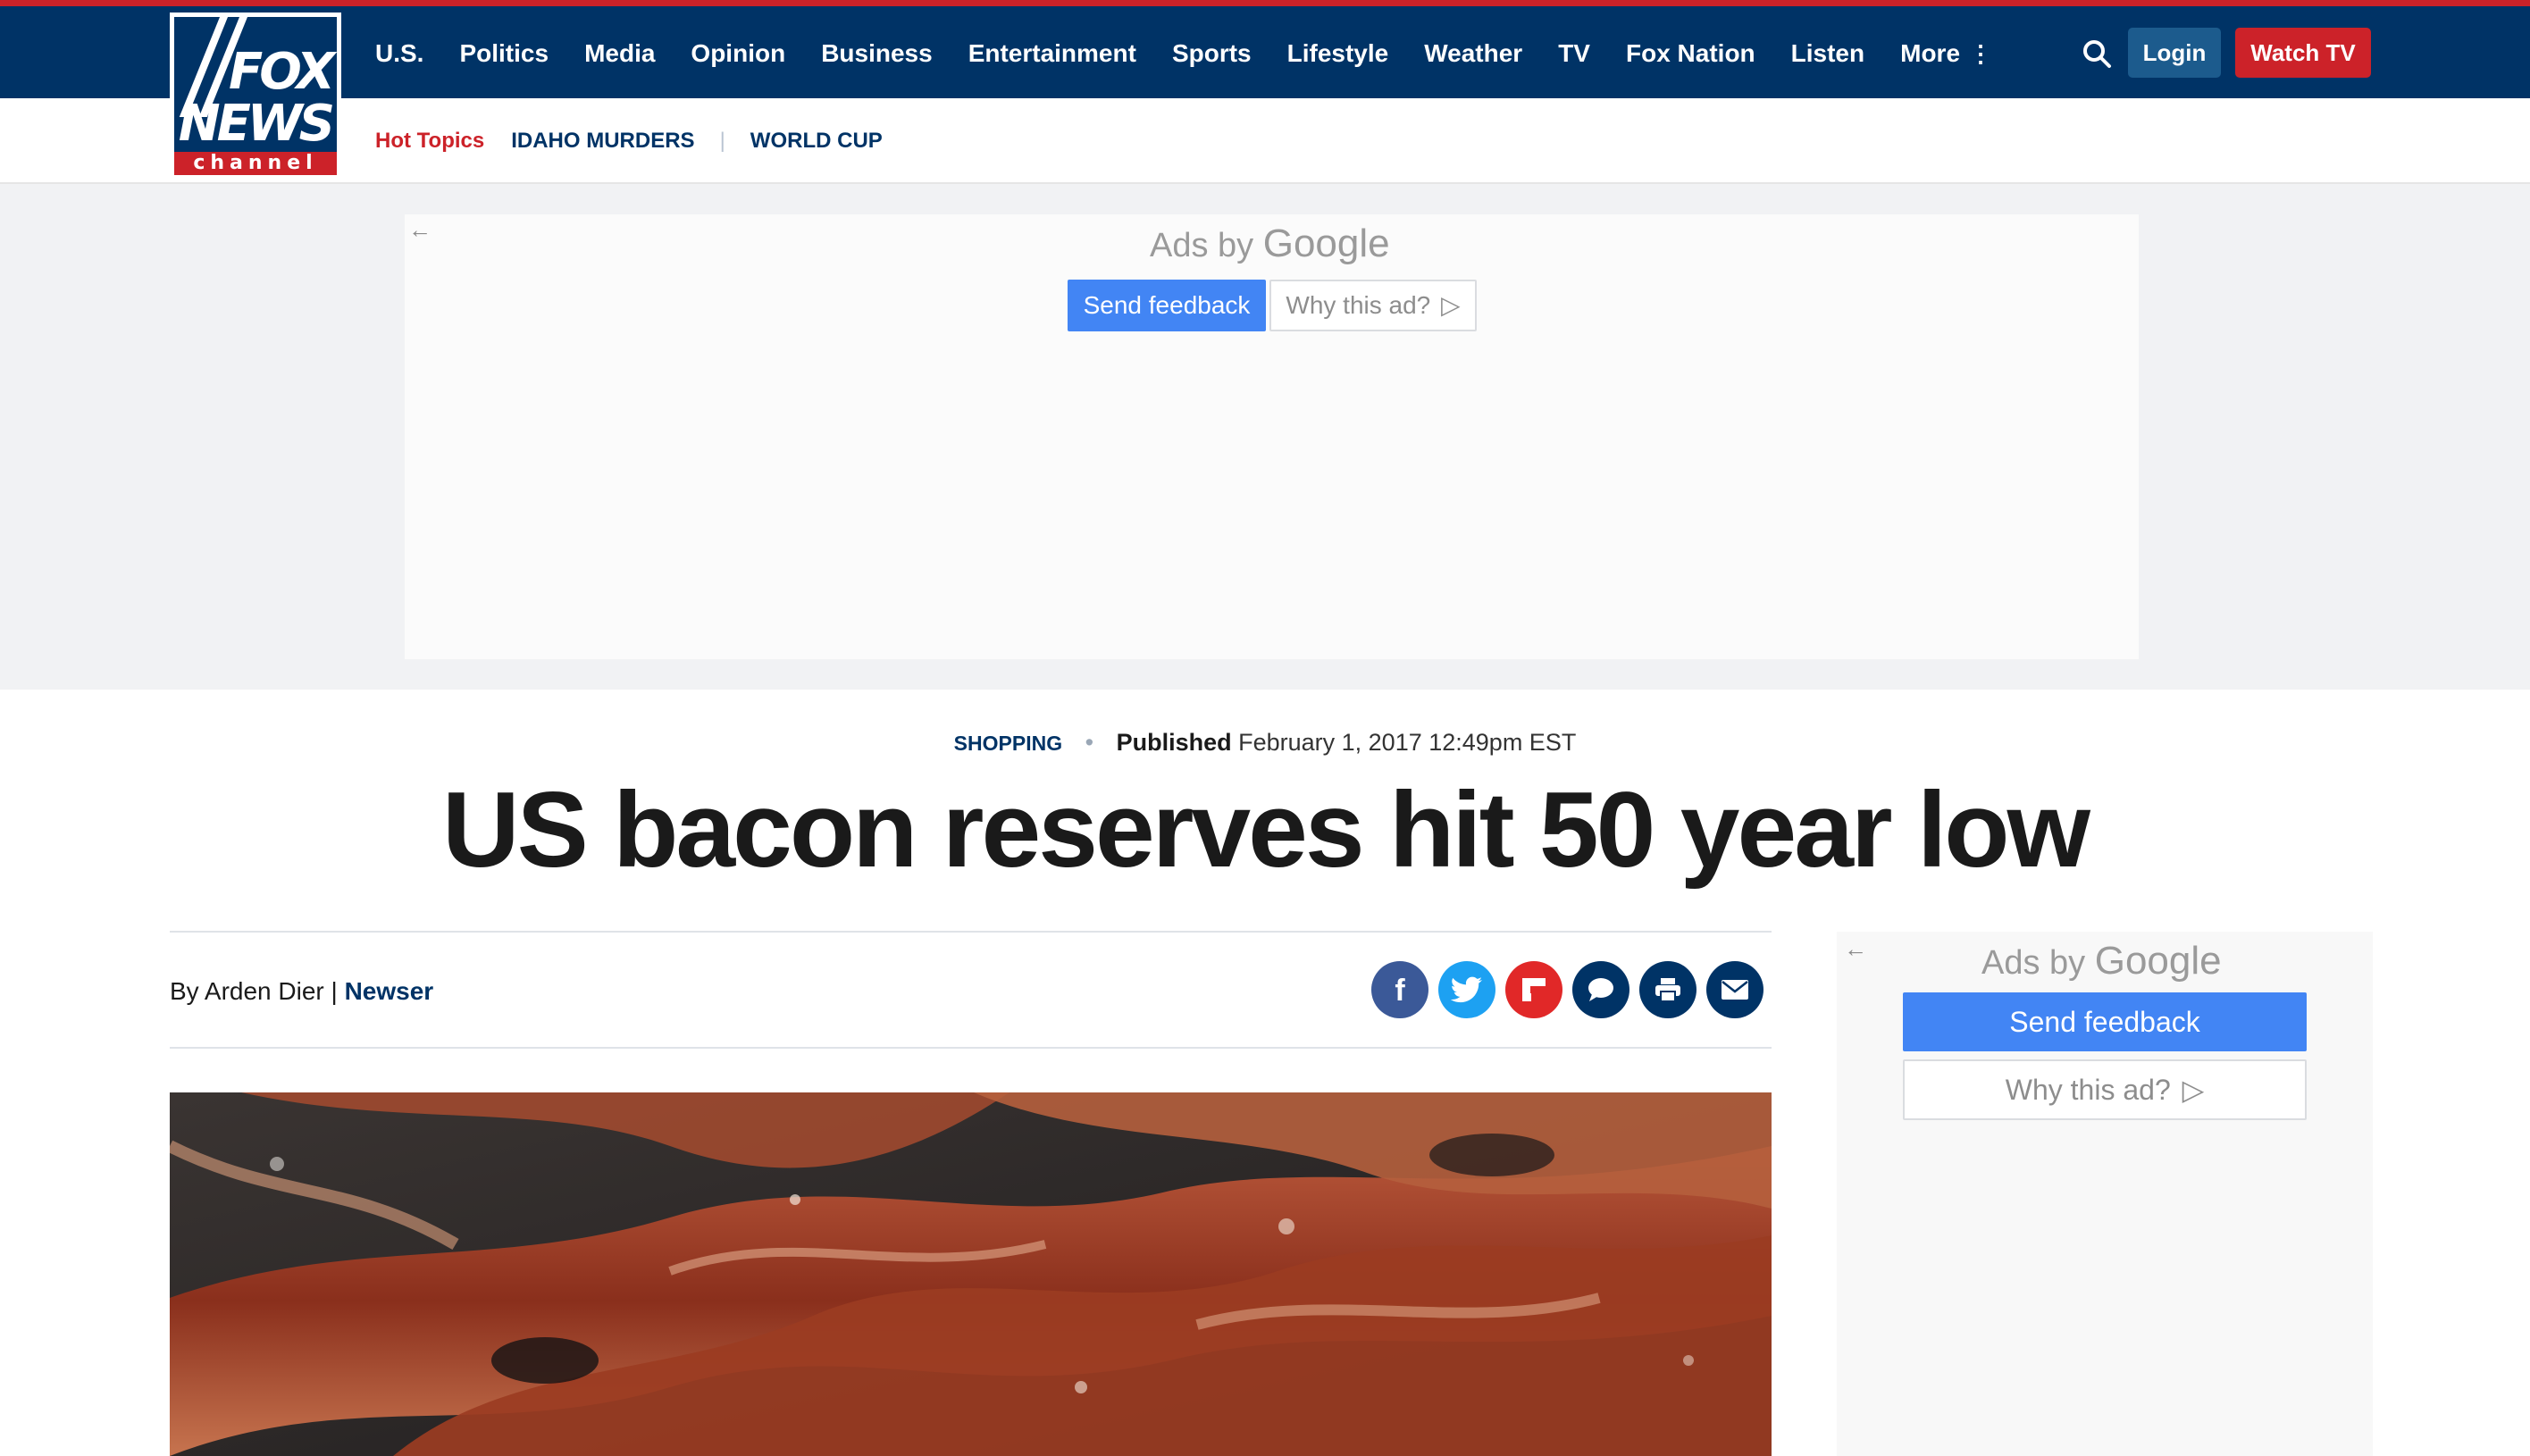 This screenshot has height=1456, width=2530. What do you see at coordinates (1981, 53) in the screenshot?
I see `kebab-menu-icon: ⋮` at bounding box center [1981, 53].